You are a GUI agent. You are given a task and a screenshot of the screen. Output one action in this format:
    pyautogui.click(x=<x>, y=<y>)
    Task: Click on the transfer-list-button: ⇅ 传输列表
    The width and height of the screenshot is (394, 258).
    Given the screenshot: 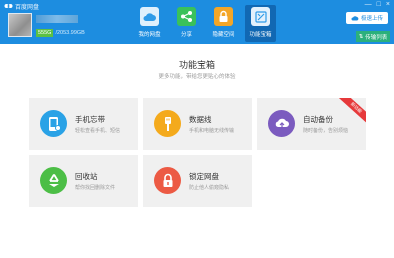 What is the action you would take?
    pyautogui.click(x=373, y=36)
    